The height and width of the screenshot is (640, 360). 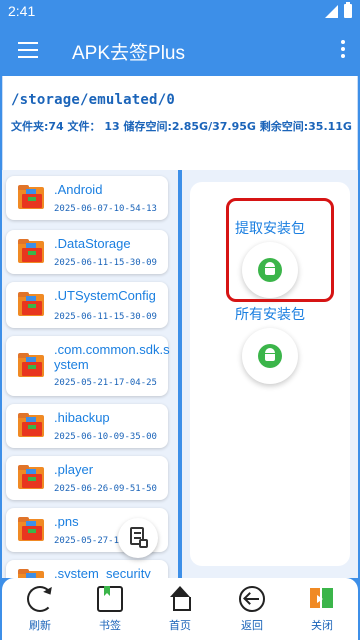 What do you see at coordinates (180, 599) in the screenshot?
I see `home-icon` at bounding box center [180, 599].